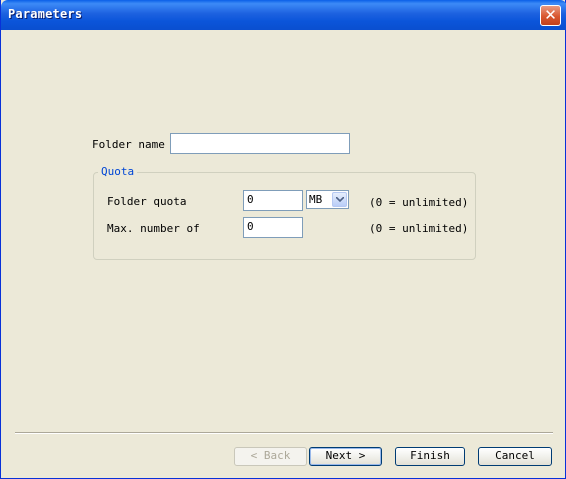 The height and width of the screenshot is (479, 566). What do you see at coordinates (419, 202) in the screenshot?
I see `folder-quota-note: (0 = unlimited)` at bounding box center [419, 202].